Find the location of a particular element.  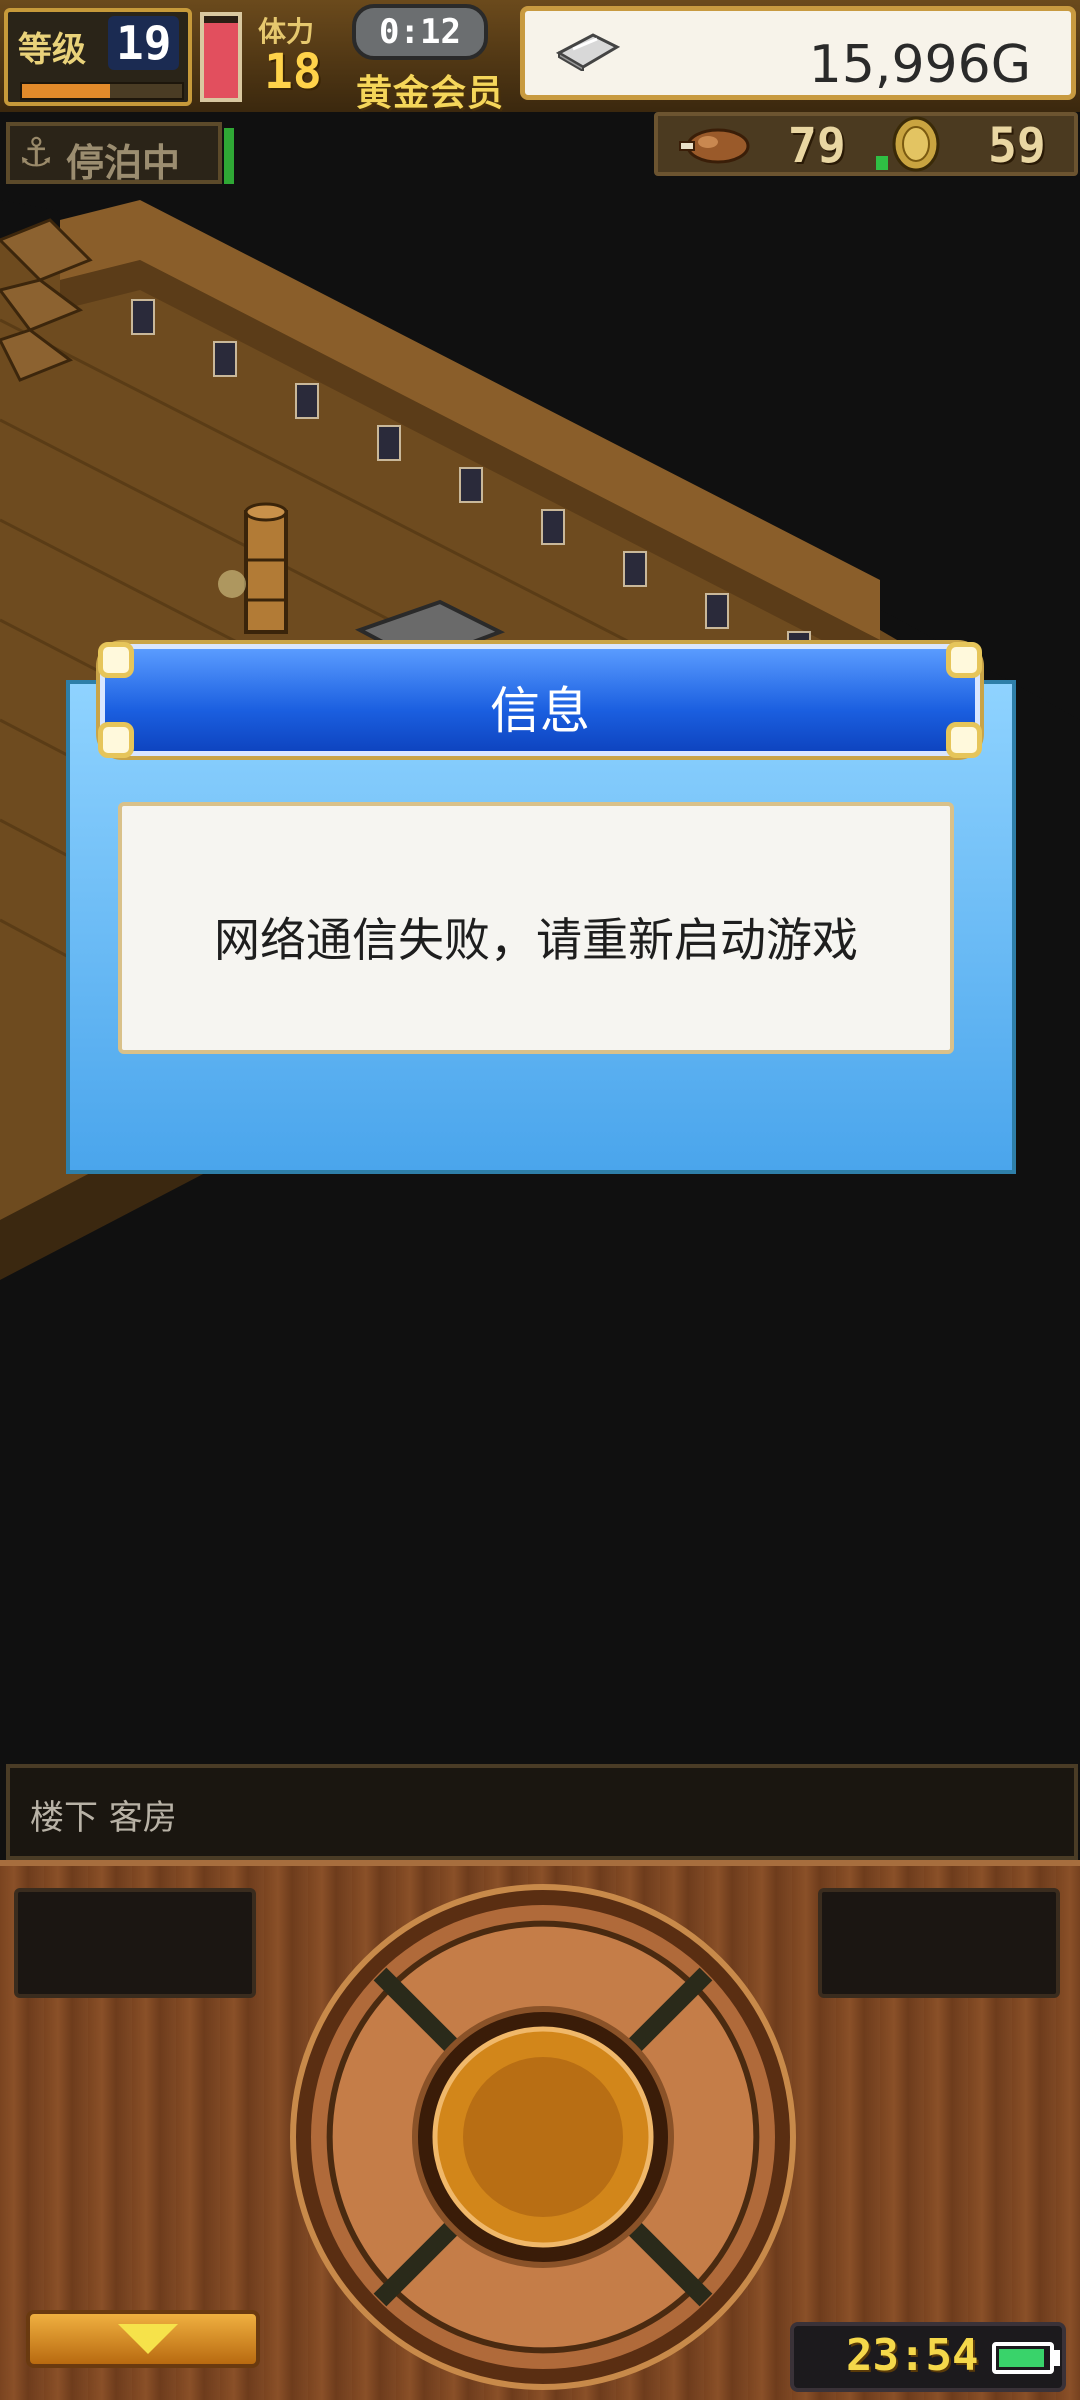

xp-bar is located at coordinates (102, 91).